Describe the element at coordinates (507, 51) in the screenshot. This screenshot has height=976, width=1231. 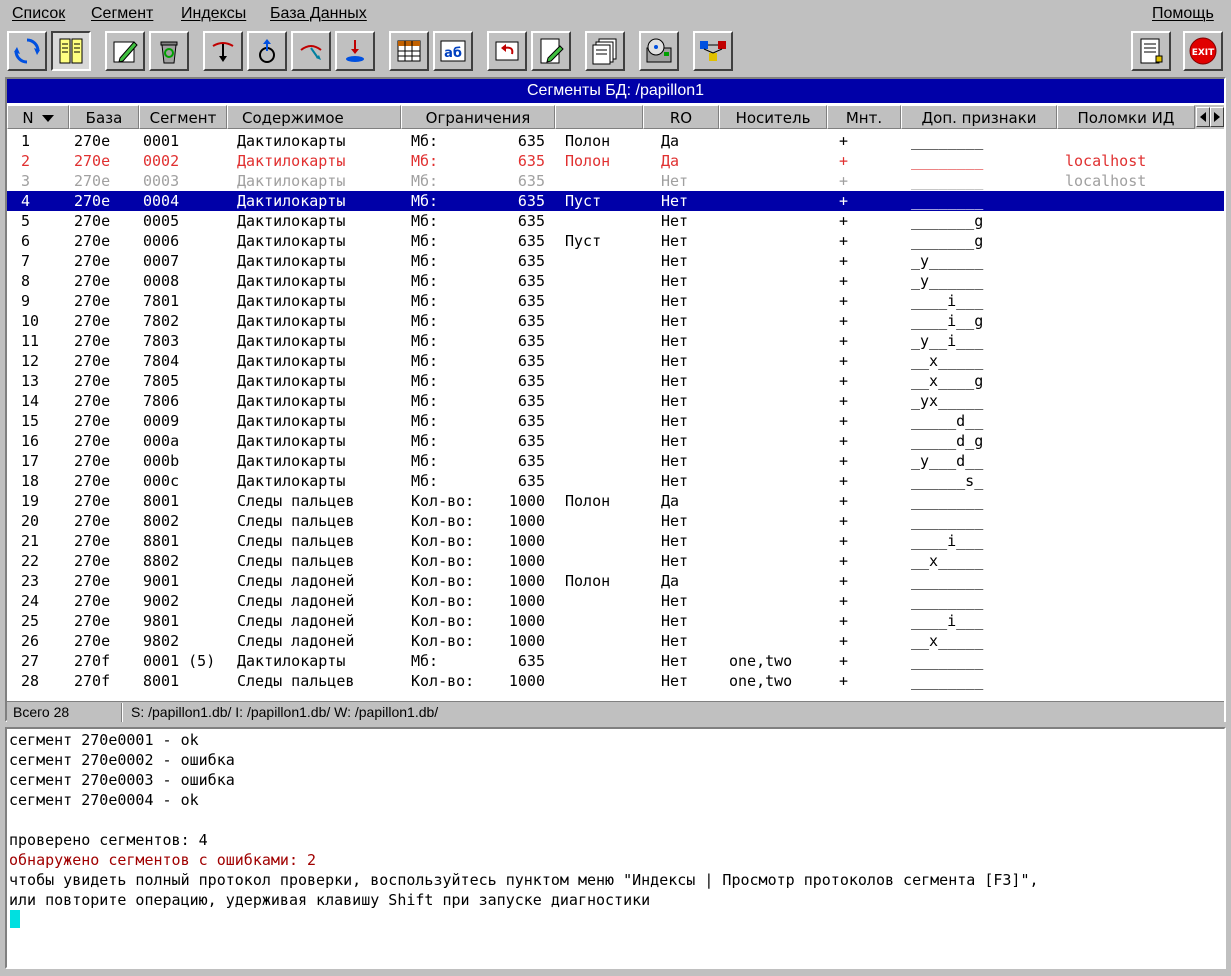
I see `undo-button` at that location.